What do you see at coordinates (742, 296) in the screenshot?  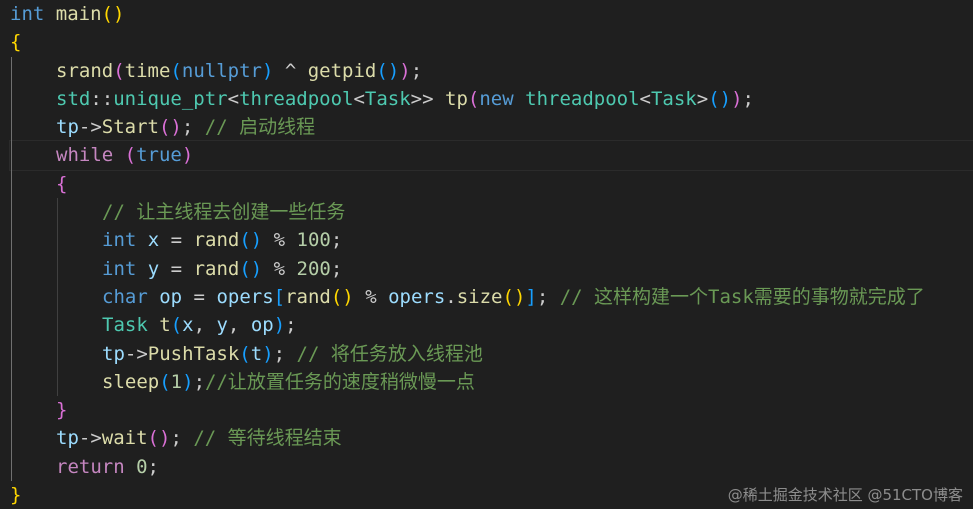 I see `code-token: // 这样构建一个Task需要的事物就完成了` at bounding box center [742, 296].